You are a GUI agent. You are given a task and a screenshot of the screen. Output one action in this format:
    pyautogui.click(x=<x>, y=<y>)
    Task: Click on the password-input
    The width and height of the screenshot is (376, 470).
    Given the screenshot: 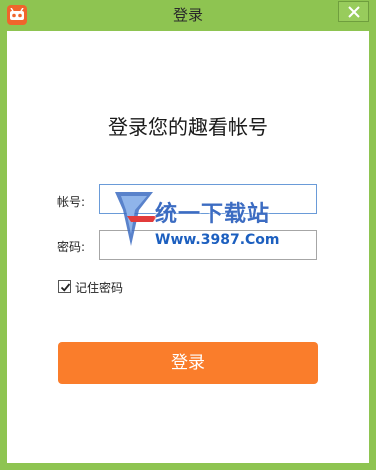 What is the action you would take?
    pyautogui.click(x=208, y=245)
    